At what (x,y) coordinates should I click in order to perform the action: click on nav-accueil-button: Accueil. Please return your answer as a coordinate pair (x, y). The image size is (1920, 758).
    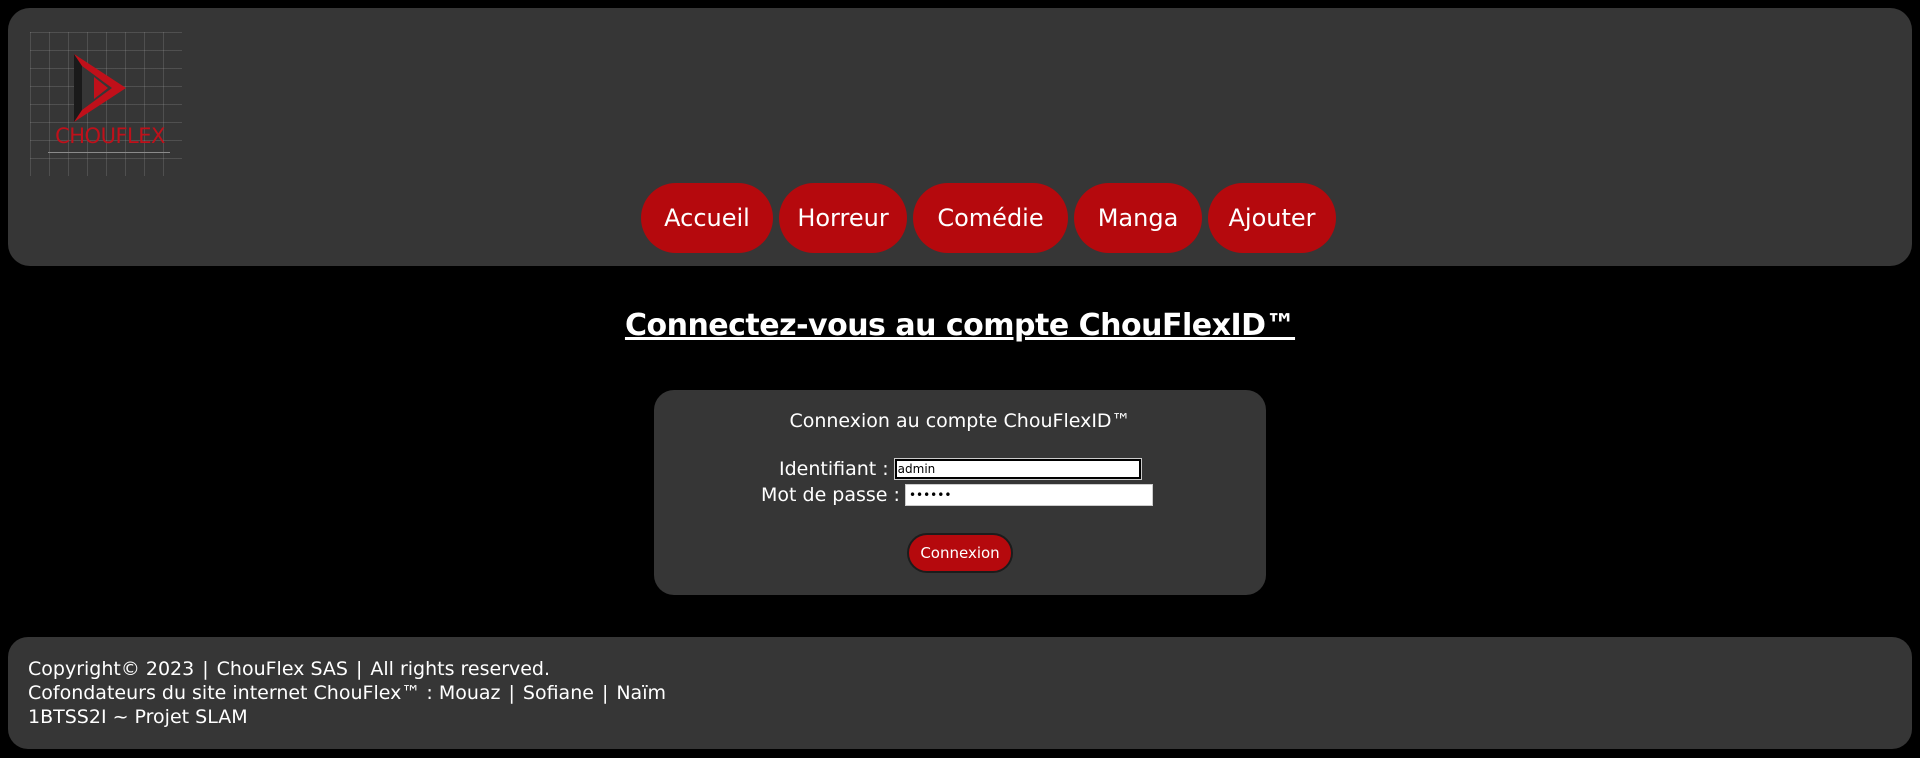
    Looking at the image, I should click on (707, 218).